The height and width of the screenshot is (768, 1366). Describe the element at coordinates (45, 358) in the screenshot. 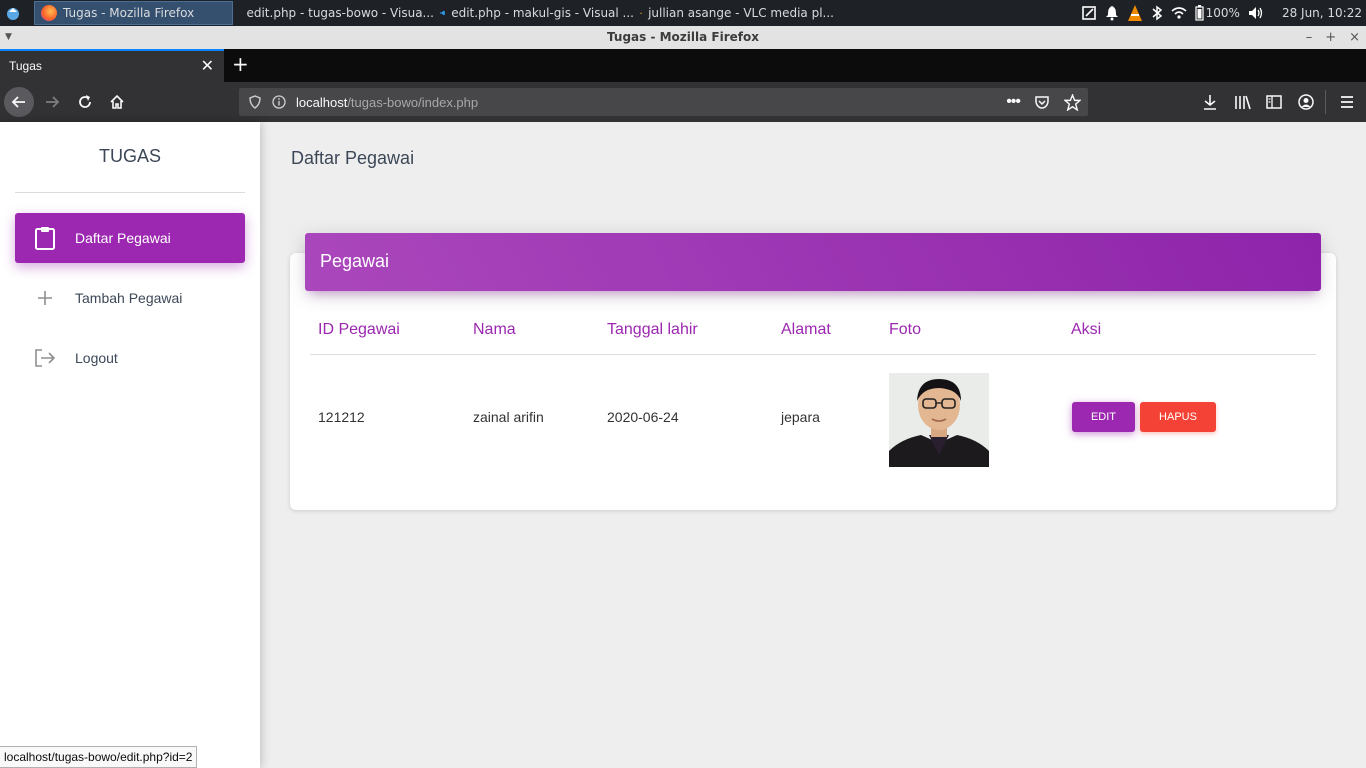

I see `logout-icon` at that location.